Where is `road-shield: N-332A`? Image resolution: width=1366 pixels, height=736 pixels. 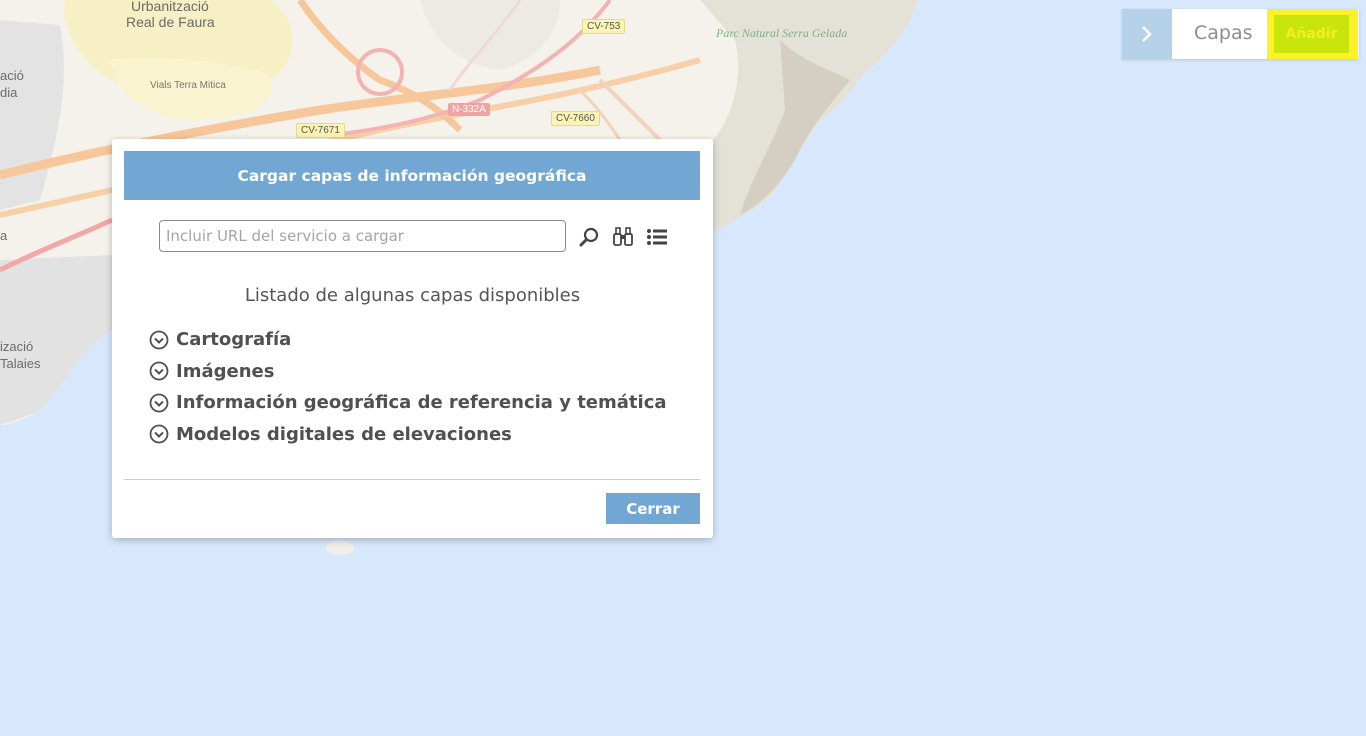
road-shield: N-332A is located at coordinates (469, 109).